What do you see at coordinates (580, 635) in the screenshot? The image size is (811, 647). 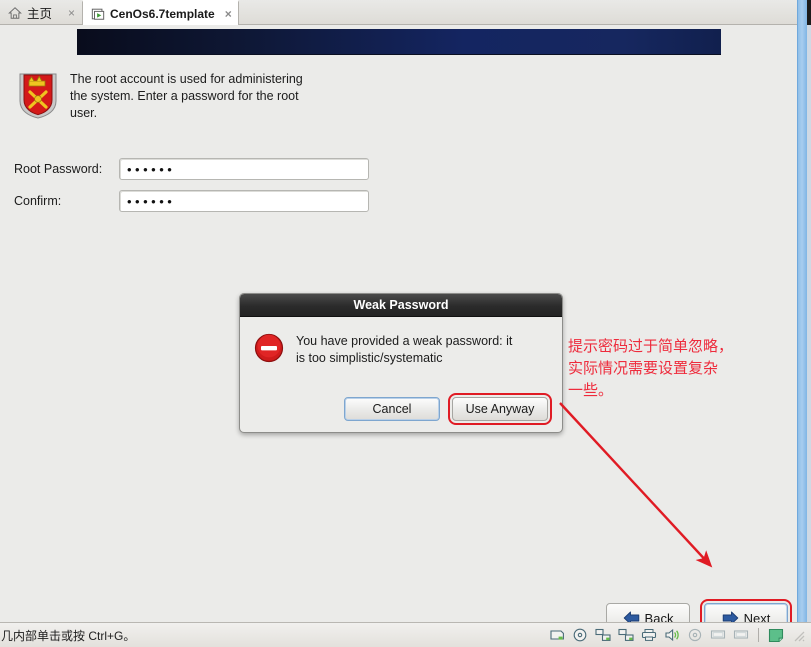 I see `cd-dvd-icon` at bounding box center [580, 635].